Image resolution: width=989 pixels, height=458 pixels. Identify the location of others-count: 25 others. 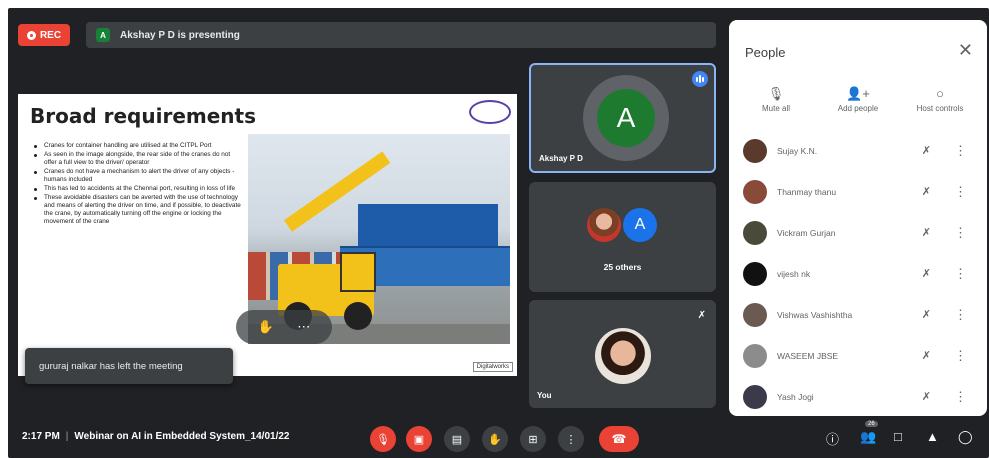
(622, 267).